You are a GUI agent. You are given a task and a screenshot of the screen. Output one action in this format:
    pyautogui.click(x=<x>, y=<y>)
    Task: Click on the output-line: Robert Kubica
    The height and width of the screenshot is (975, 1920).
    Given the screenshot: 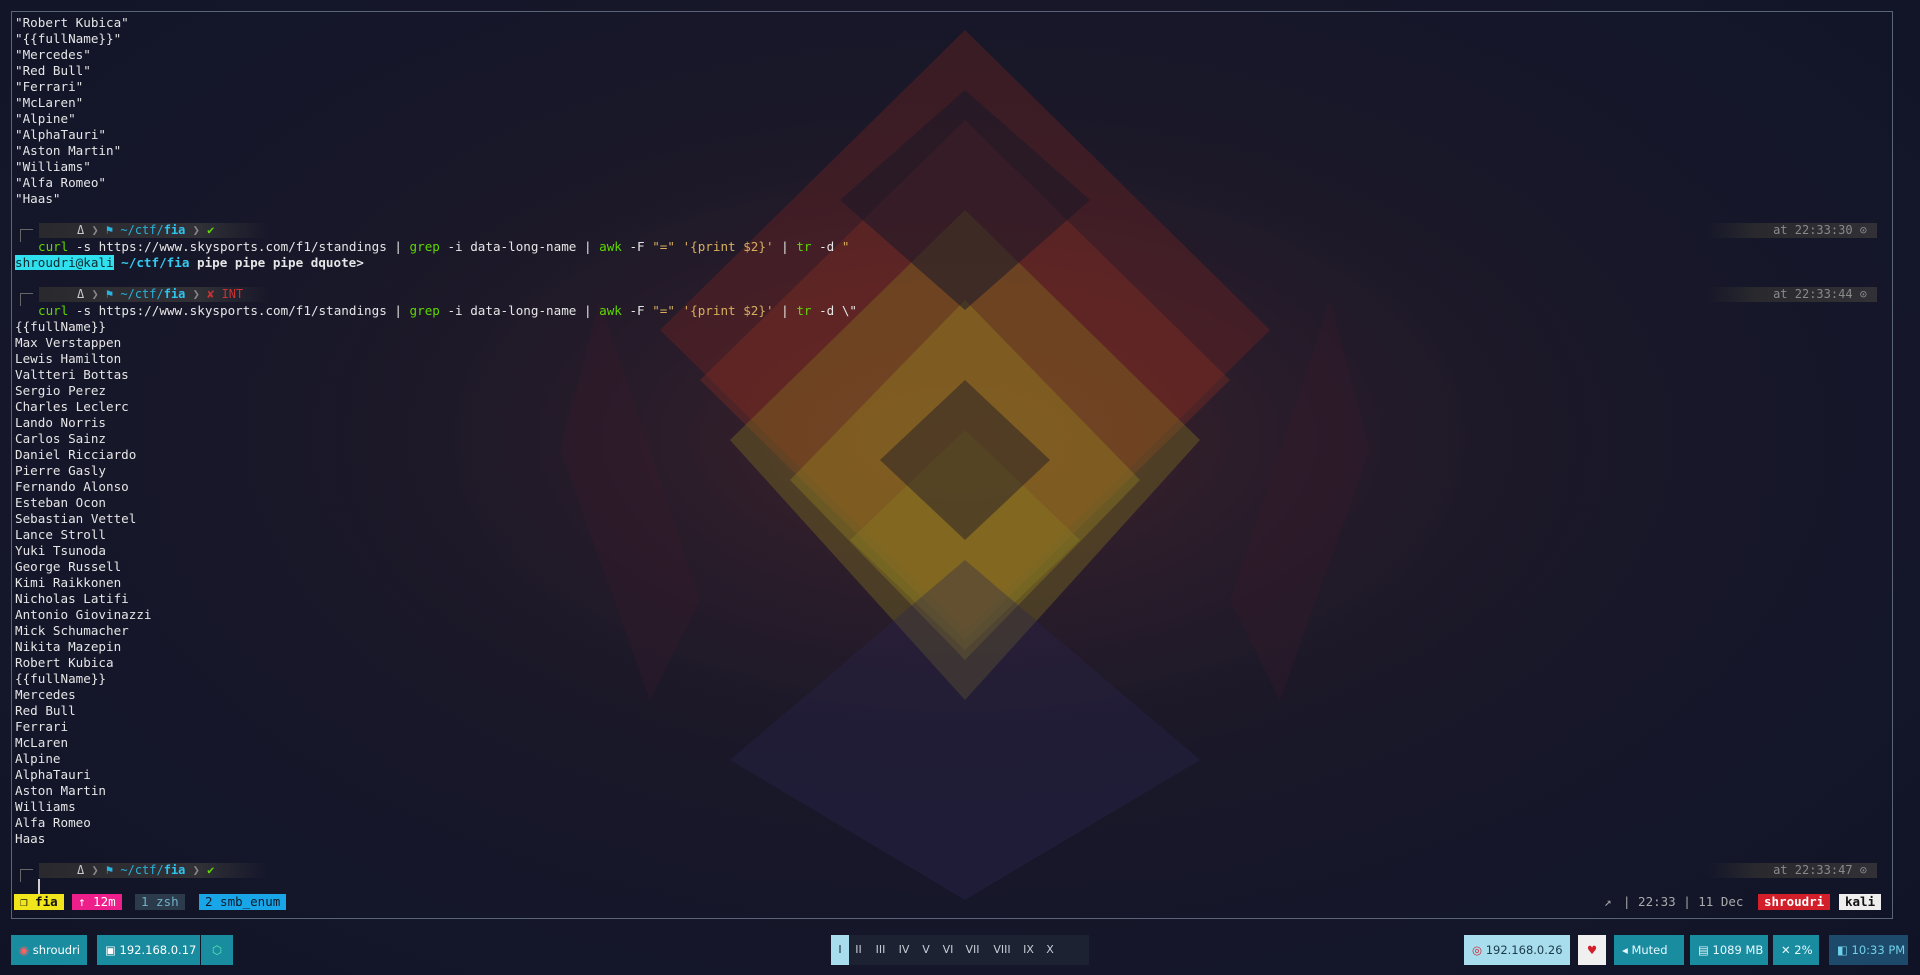 What is the action you would take?
    pyautogui.click(x=64, y=662)
    